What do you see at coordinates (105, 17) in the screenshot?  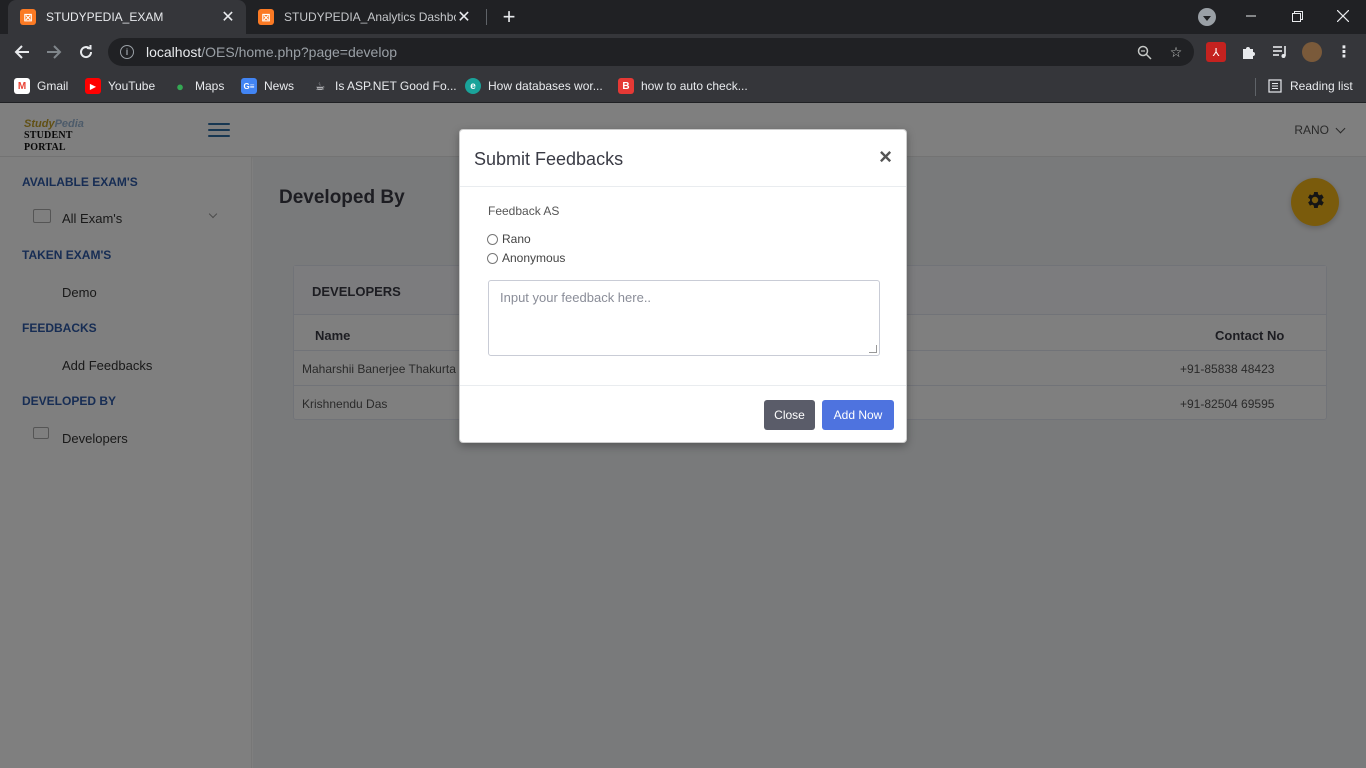 I see `tab-title: STUDYPEDIA_EXAM` at bounding box center [105, 17].